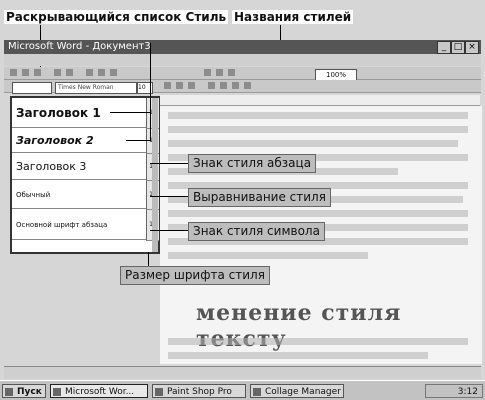  Describe the element at coordinates (89, 72) in the screenshot. I see `cut-icon` at that location.